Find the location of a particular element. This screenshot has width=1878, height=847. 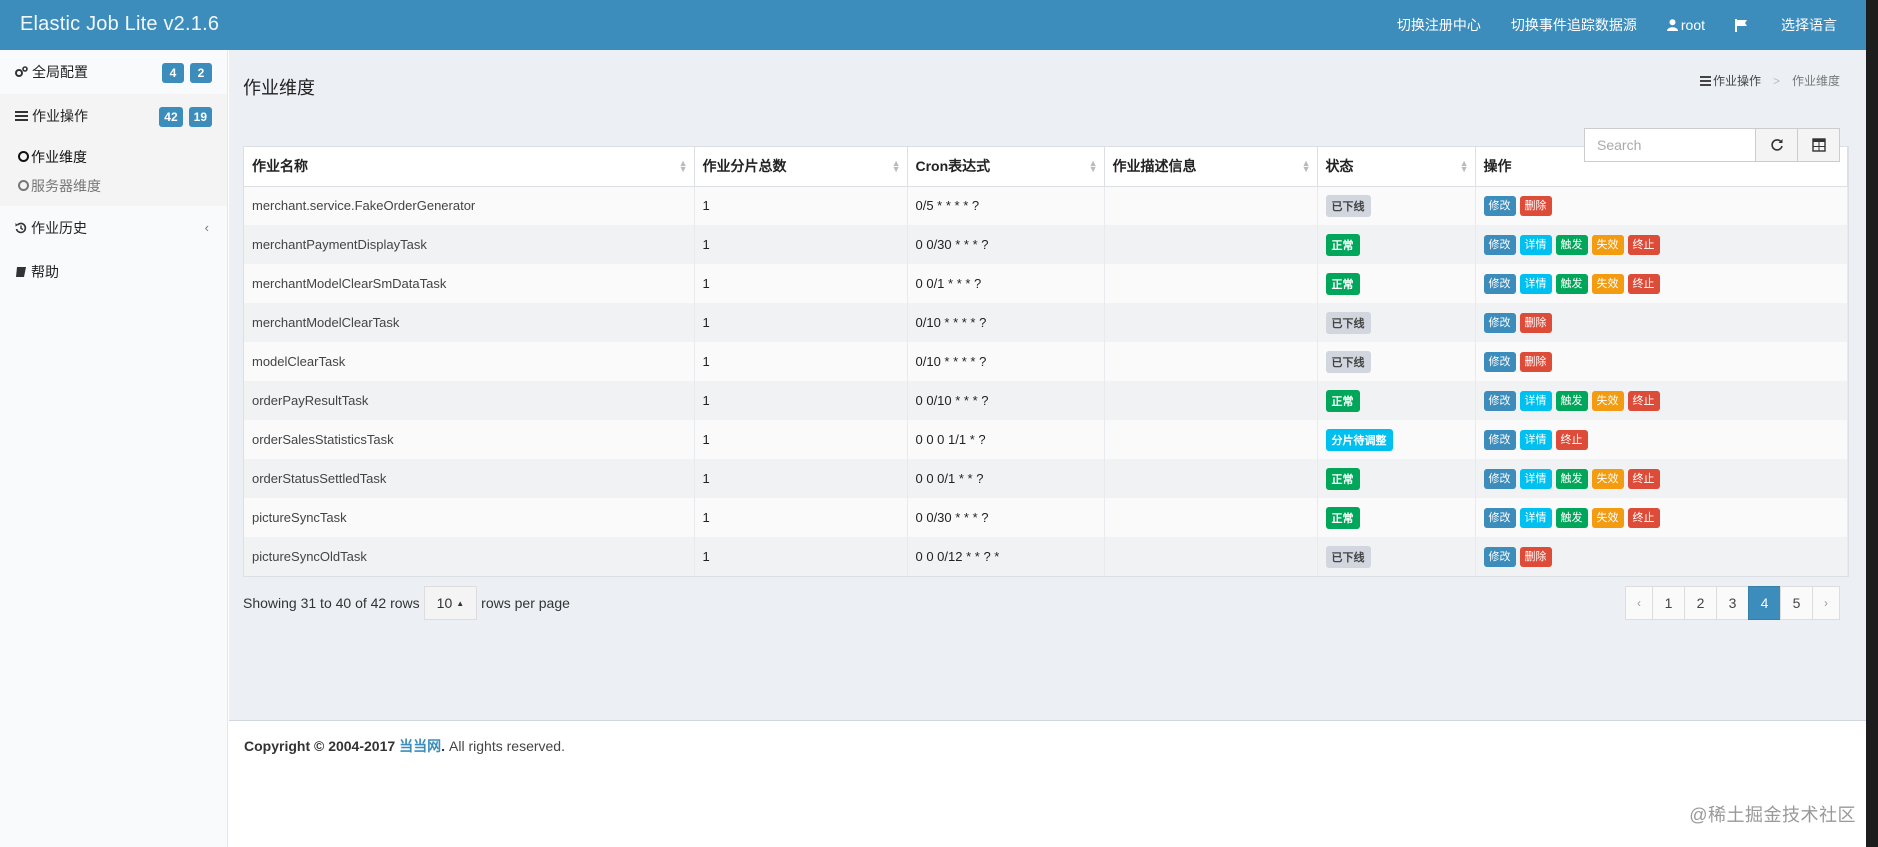

switch-registry-link: 切换注册中心 is located at coordinates (1439, 25).